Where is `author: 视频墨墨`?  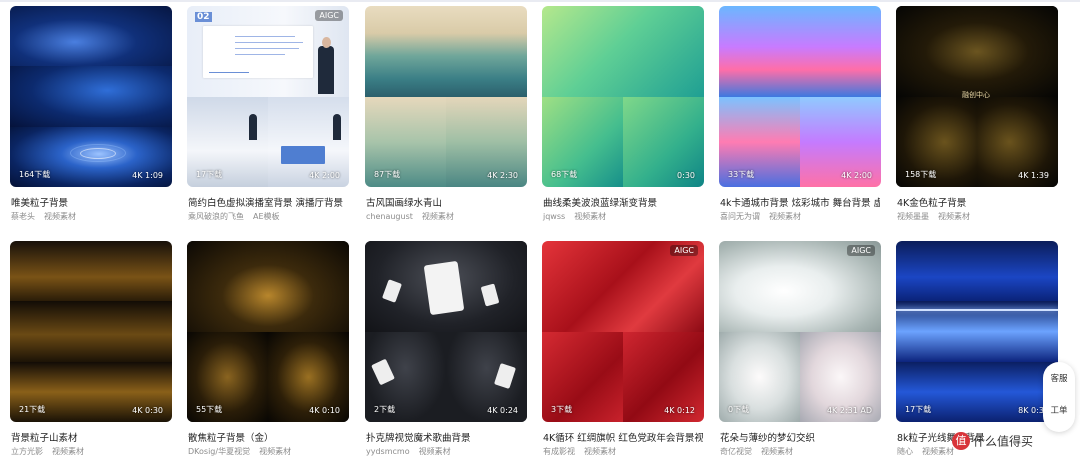
author: 视频墨墨 is located at coordinates (913, 216).